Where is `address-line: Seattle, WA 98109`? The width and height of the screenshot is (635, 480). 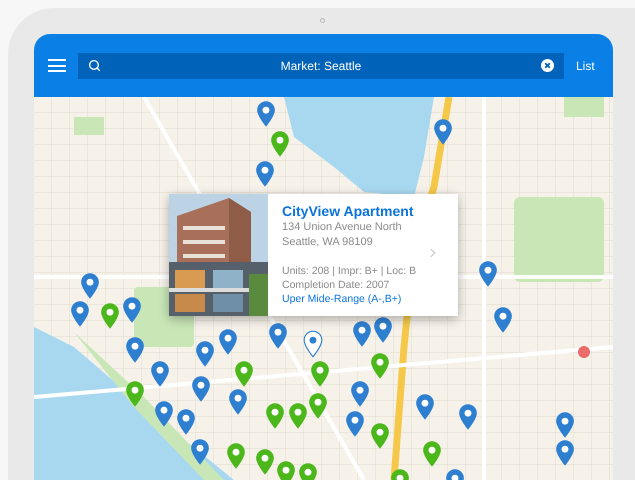 address-line: Seattle, WA 98109 is located at coordinates (328, 242).